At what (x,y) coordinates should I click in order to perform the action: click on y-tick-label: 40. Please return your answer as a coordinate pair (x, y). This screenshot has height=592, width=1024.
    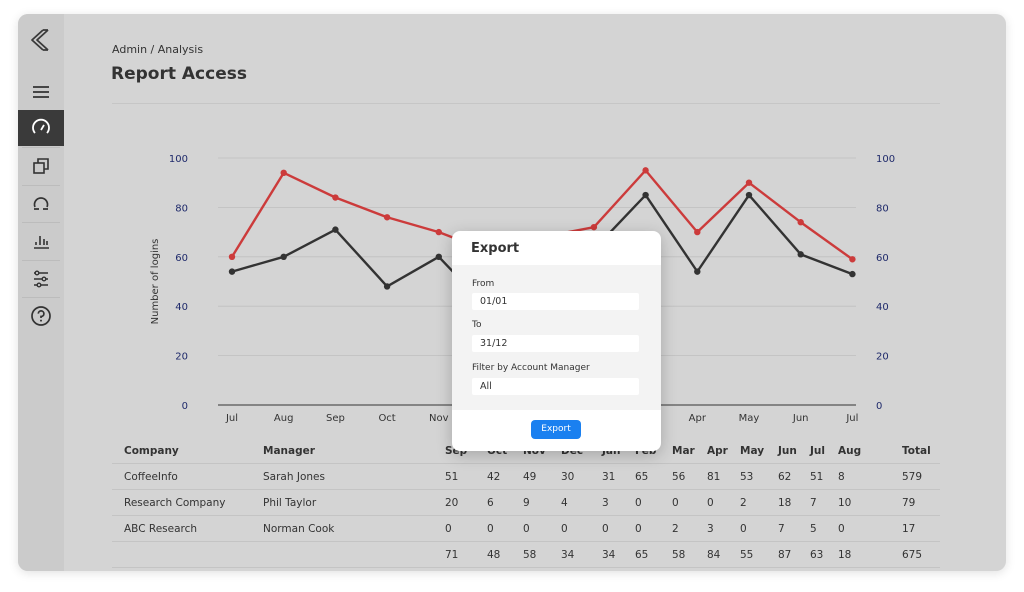
    Looking at the image, I should click on (181, 307).